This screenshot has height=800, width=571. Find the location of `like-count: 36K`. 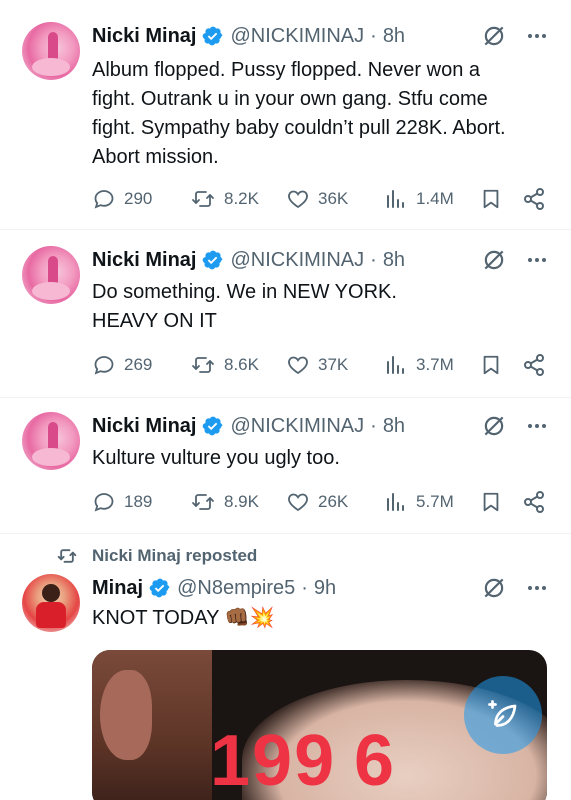

like-count: 36K is located at coordinates (333, 198).